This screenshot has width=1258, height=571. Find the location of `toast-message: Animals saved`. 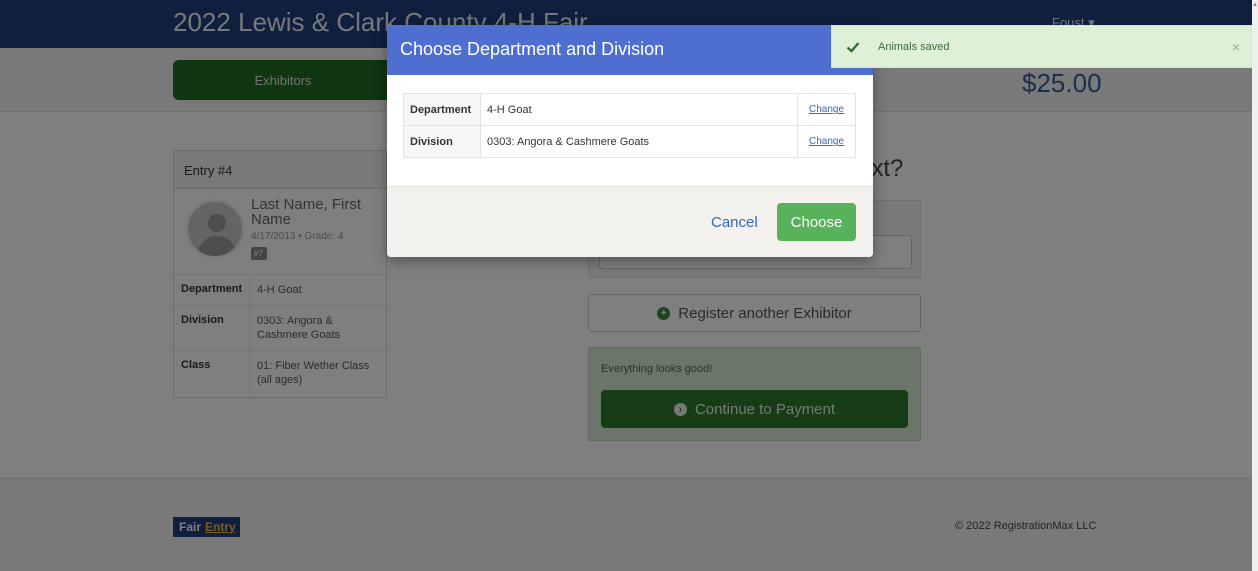

toast-message: Animals saved is located at coordinates (914, 46).